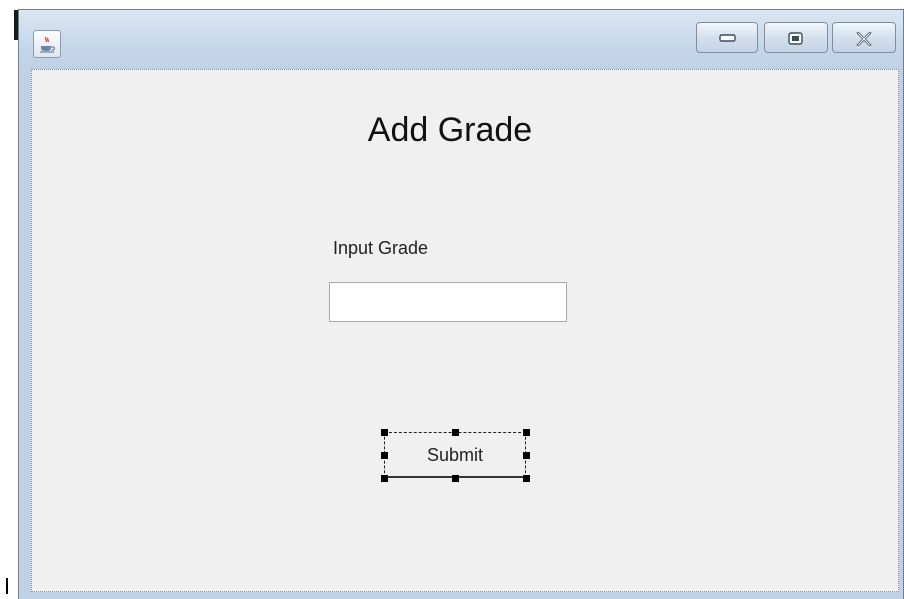 The height and width of the screenshot is (599, 904). What do you see at coordinates (381, 248) in the screenshot?
I see `grade-label: Input Grade` at bounding box center [381, 248].